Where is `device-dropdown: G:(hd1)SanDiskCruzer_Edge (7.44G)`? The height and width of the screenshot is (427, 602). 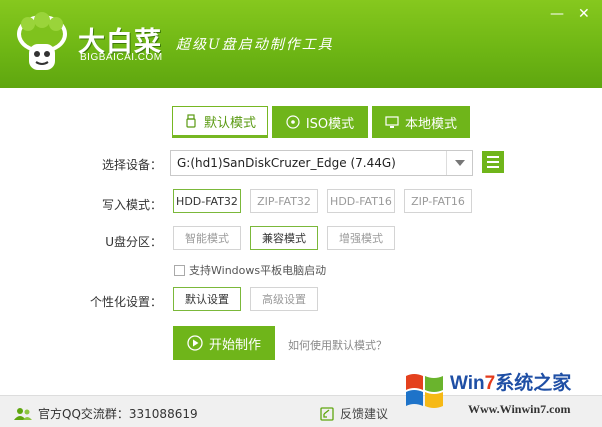
device-dropdown: G:(hd1)SanDiskCruzer_Edge (7.44G) is located at coordinates (321, 163).